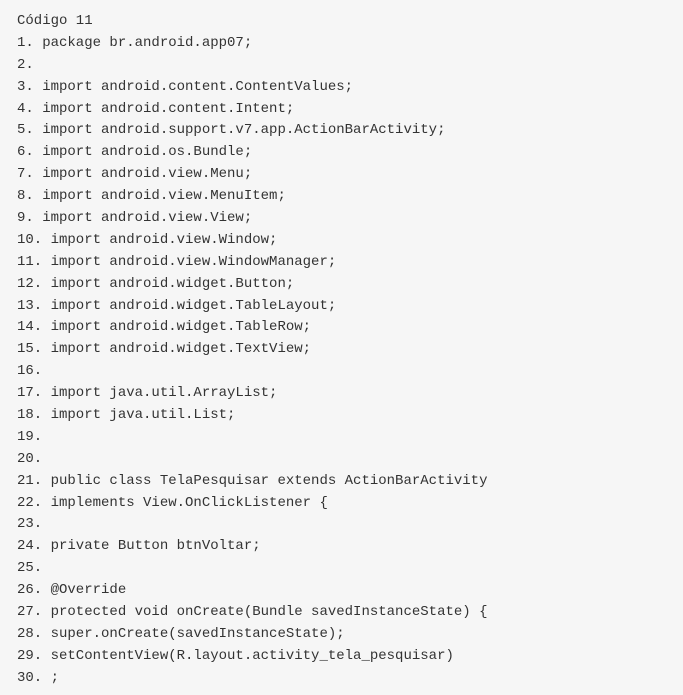  Describe the element at coordinates (135, 218) in the screenshot. I see `code-line-9: 9. import android.view.View;` at that location.